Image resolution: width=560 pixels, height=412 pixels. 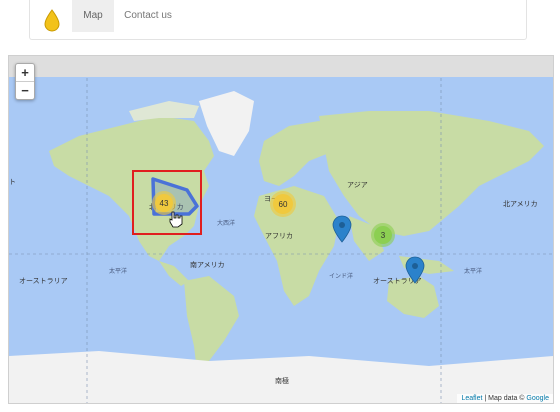 What do you see at coordinates (537, 398) in the screenshot?
I see `google-link: Google` at bounding box center [537, 398].